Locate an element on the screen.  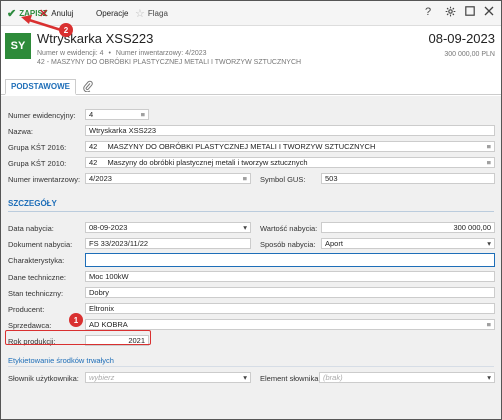
annotation-badge-1: 1 is located at coordinates (76, 320).